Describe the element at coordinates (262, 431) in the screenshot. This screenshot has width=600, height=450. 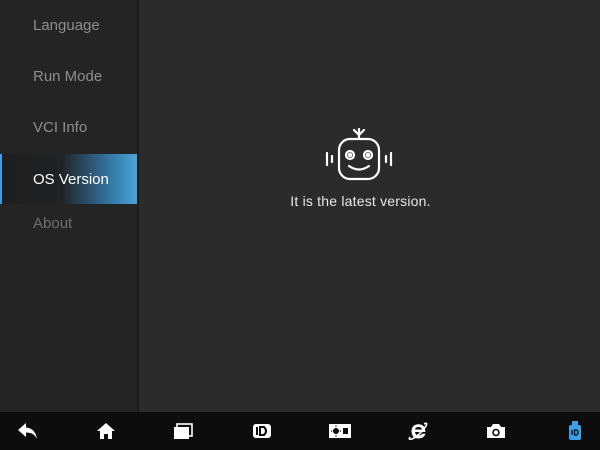
I see `diagnostic-app-icon` at that location.